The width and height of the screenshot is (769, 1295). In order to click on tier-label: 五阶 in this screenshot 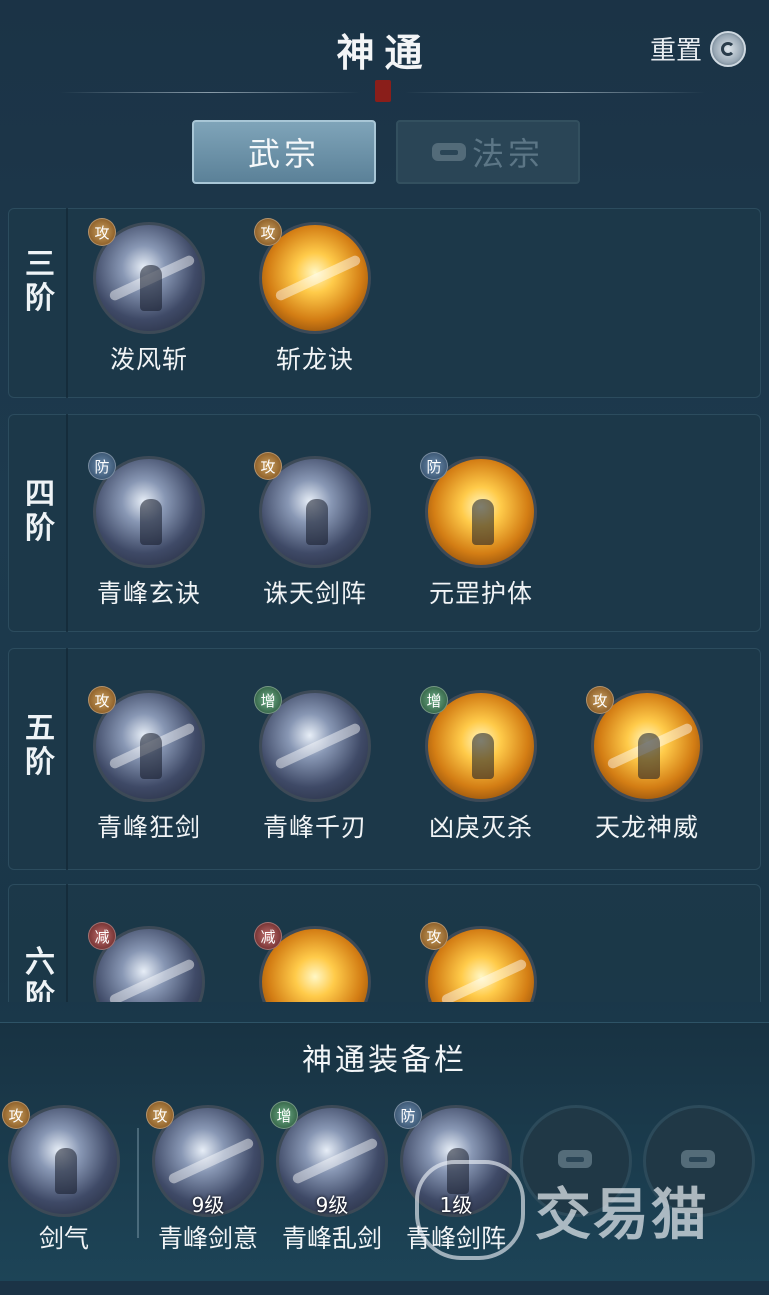, I will do `click(40, 745)`.